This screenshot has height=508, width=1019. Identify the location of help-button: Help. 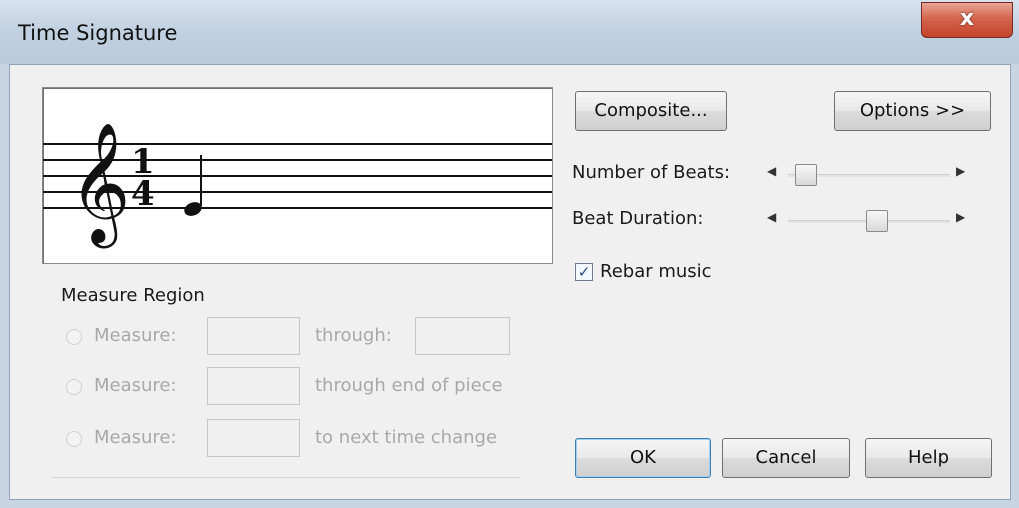
(928, 458).